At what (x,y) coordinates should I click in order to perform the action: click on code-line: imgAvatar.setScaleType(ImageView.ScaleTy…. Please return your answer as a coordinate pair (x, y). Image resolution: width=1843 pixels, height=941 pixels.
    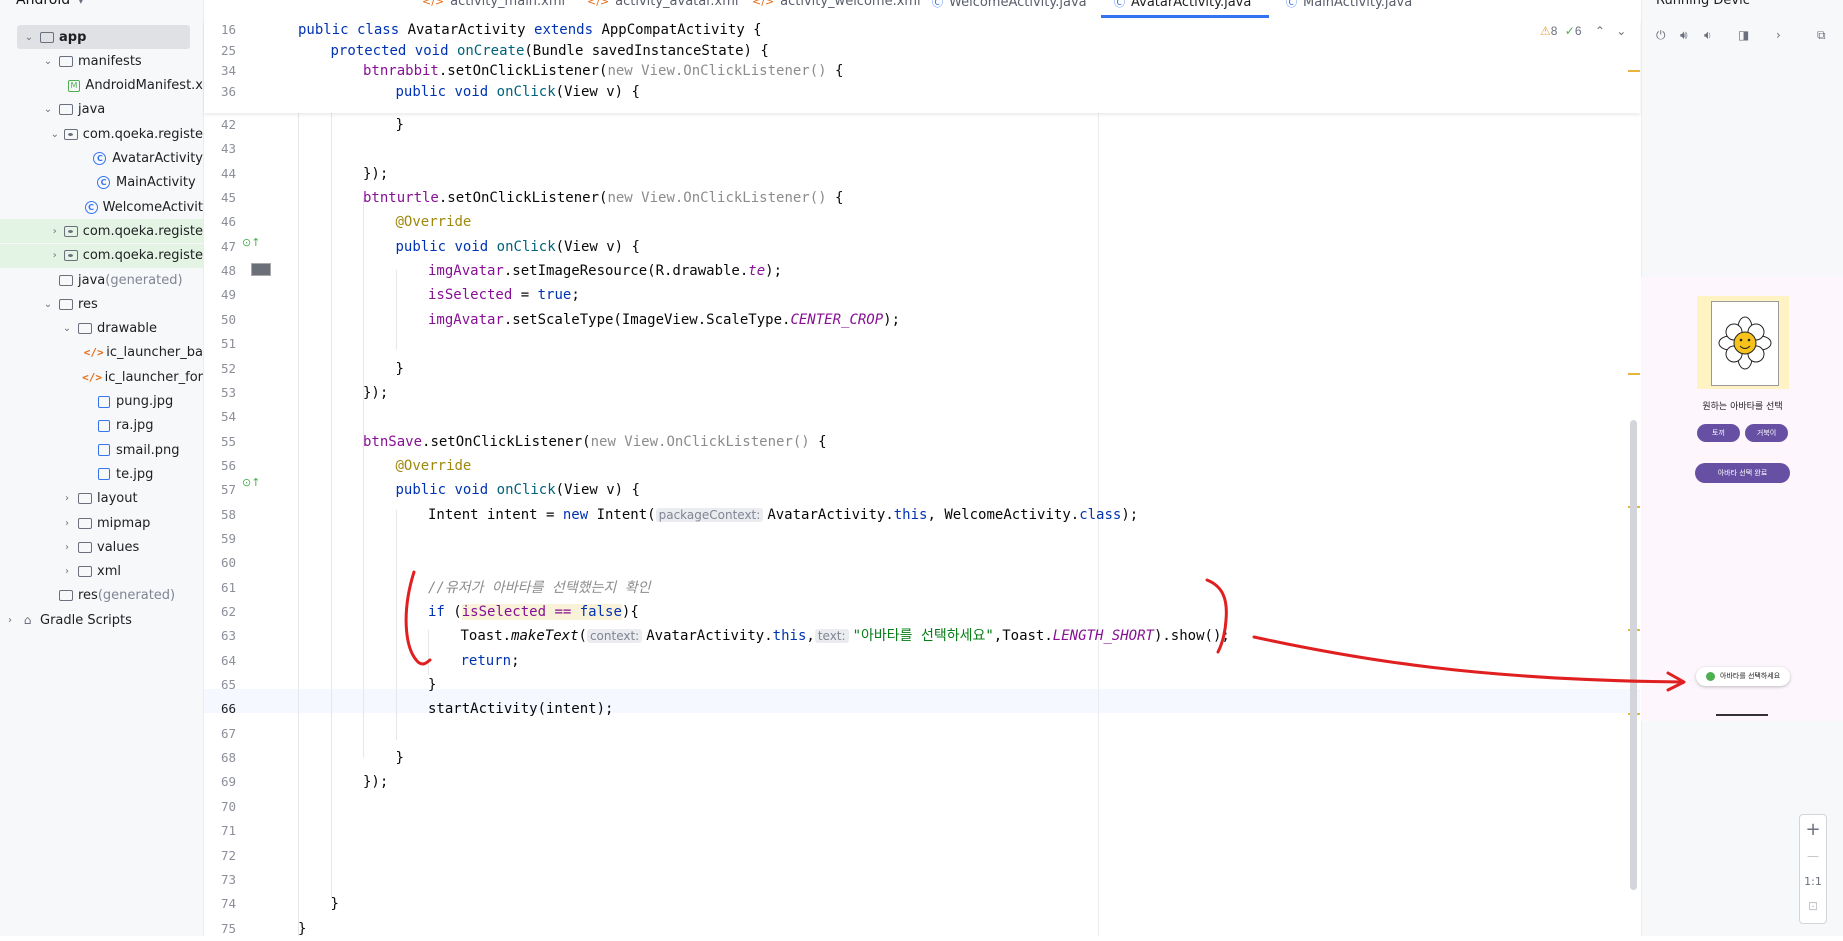
    Looking at the image, I should click on (664, 320).